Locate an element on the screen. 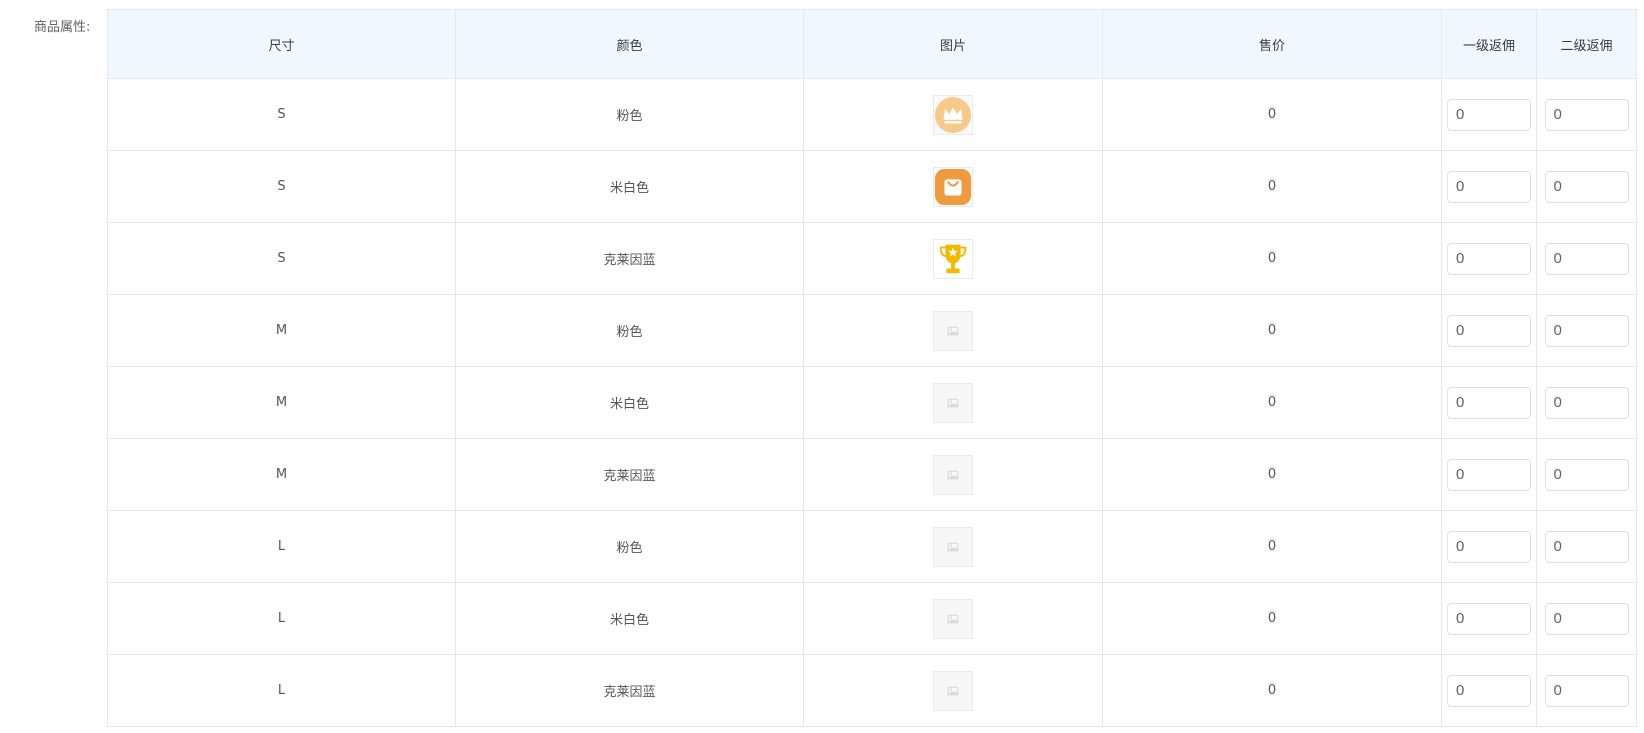  trophy-icon is located at coordinates (953, 258).